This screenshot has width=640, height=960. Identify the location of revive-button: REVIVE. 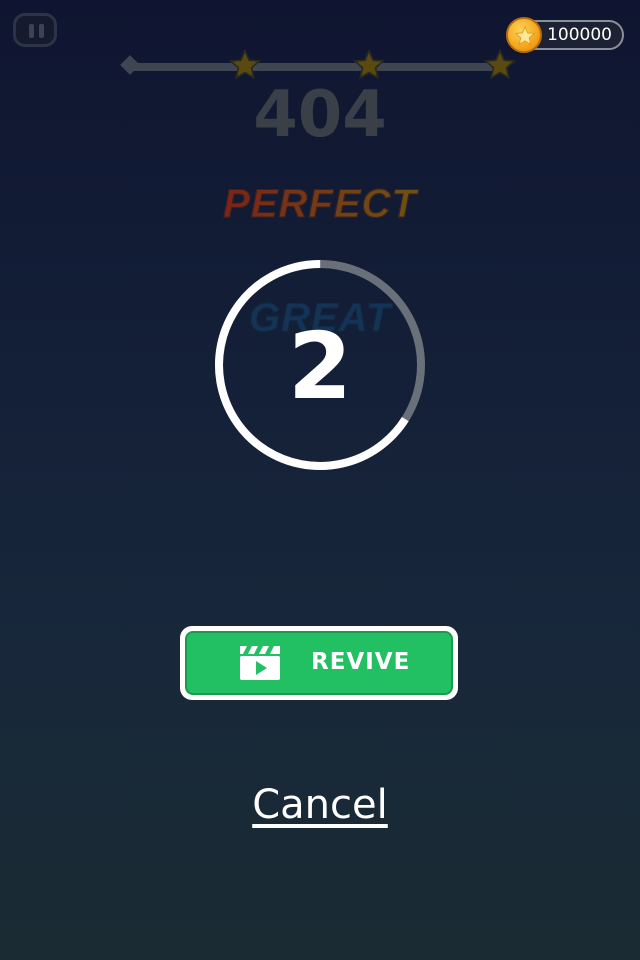
(319, 663).